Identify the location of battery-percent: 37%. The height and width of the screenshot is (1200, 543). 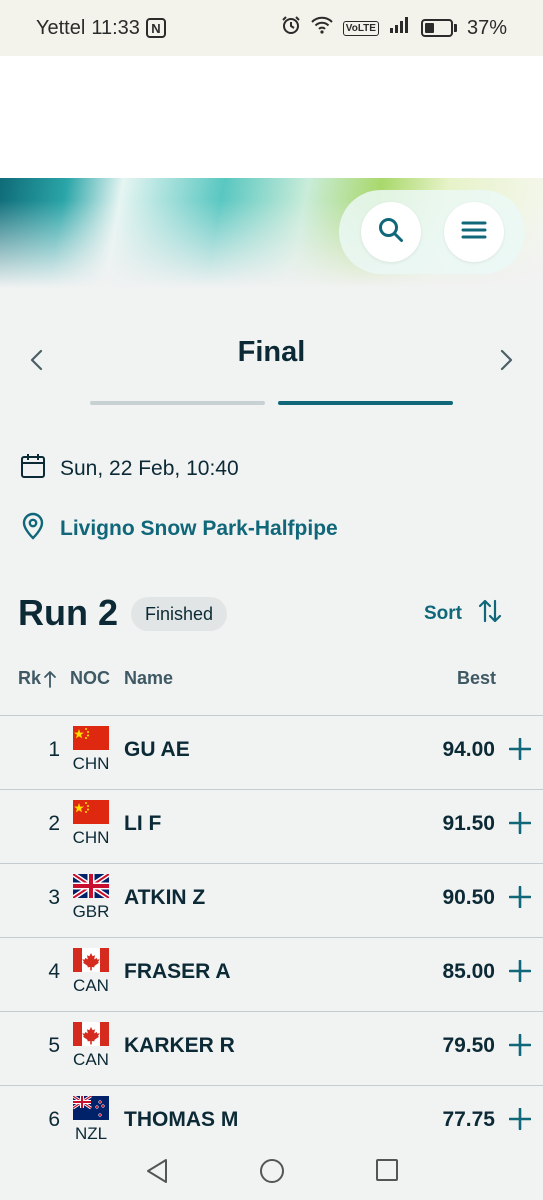
(486, 27).